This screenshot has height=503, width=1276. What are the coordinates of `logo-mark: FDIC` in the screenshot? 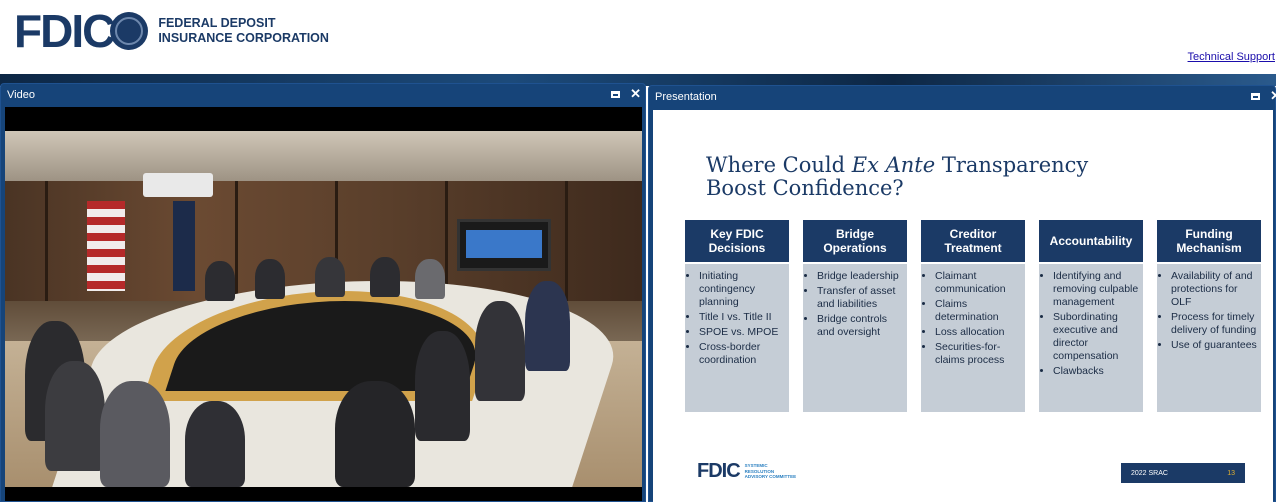 It's located at (81, 31).